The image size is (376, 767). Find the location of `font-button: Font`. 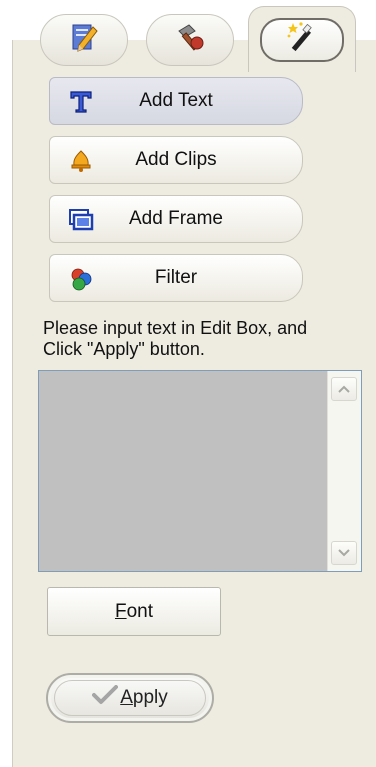

font-button: Font is located at coordinates (134, 611).